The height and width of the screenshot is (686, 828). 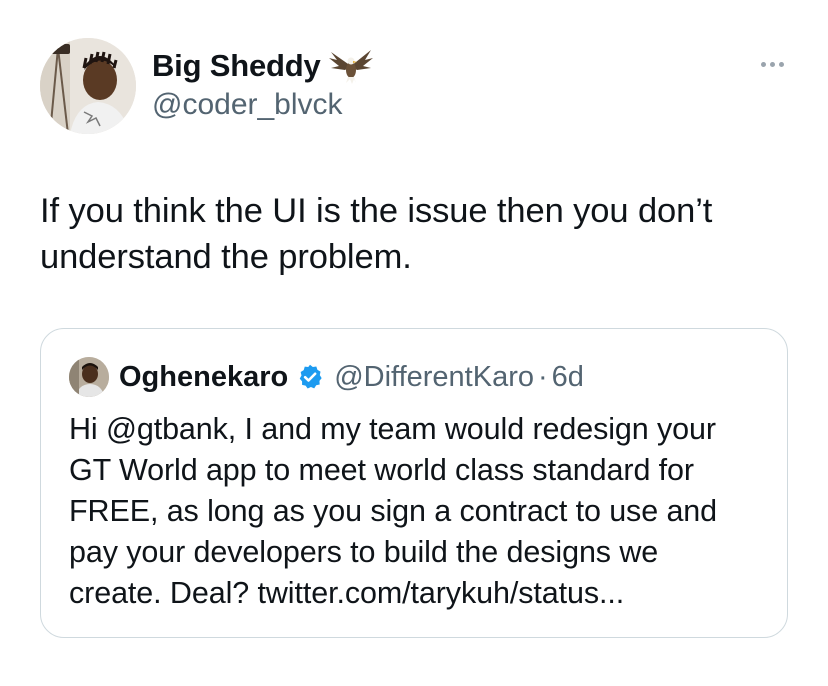 What do you see at coordinates (763, 64) in the screenshot?
I see `more-horizontal-icon` at bounding box center [763, 64].